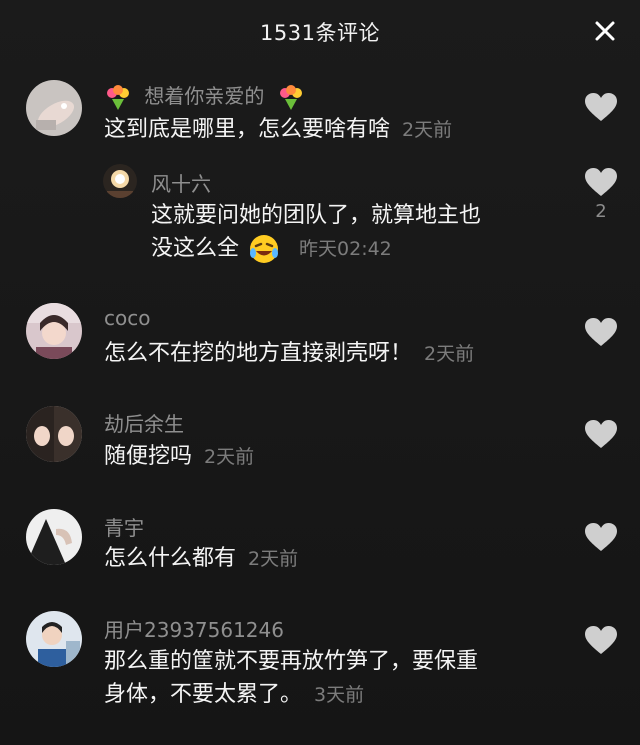 Image resolution: width=640 pixels, height=745 pixels. I want to click on reply-avatar, so click(120, 181).